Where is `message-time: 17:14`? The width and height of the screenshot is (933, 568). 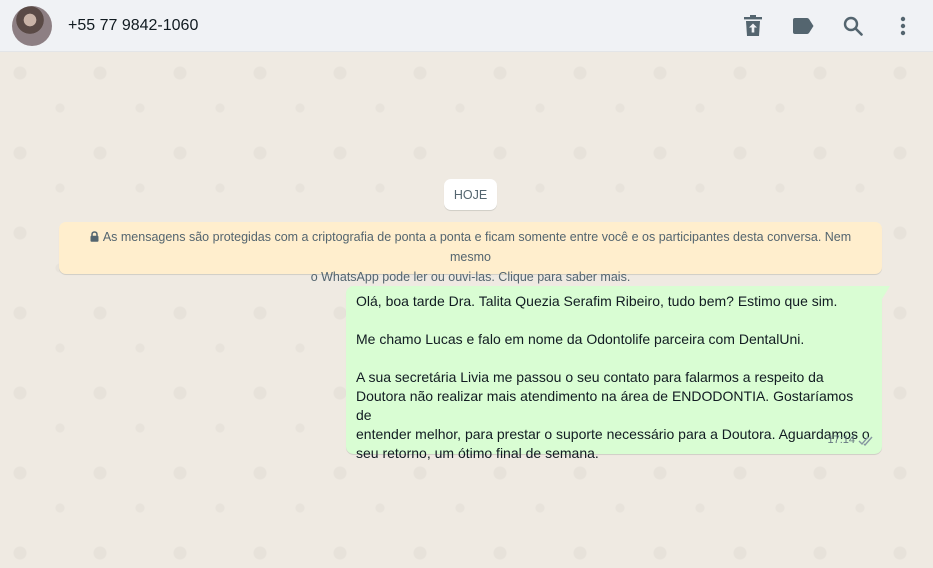
message-time: 17:14 is located at coordinates (841, 440).